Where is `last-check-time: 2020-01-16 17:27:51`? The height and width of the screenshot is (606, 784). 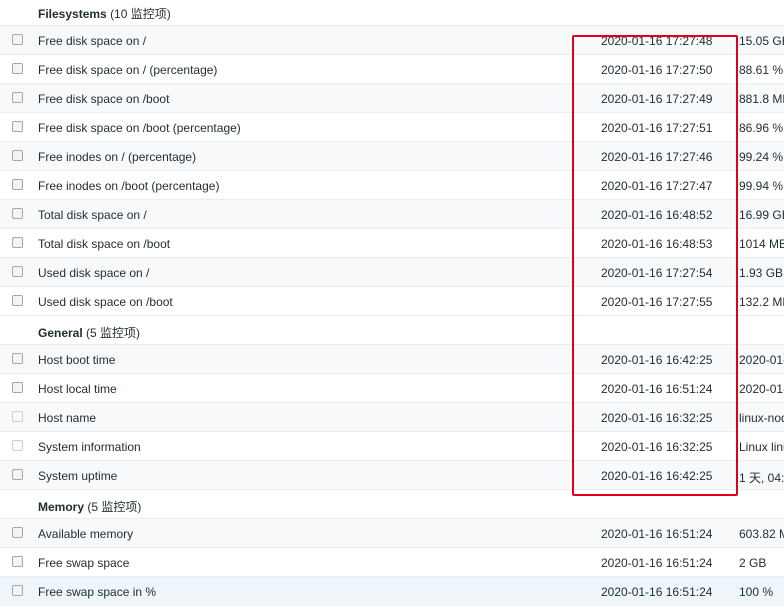 last-check-time: 2020-01-16 17:27:51 is located at coordinates (657, 128).